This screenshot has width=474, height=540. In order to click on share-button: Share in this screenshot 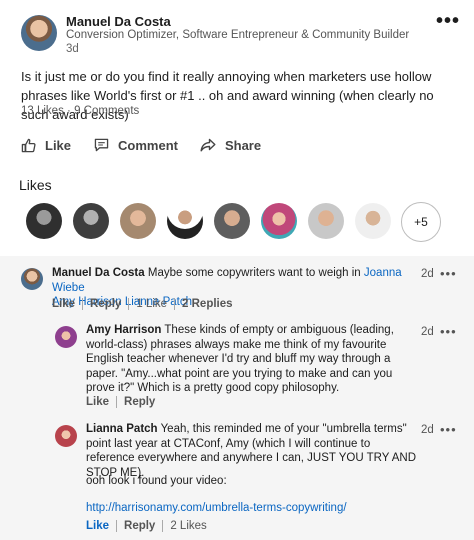, I will do `click(230, 145)`.